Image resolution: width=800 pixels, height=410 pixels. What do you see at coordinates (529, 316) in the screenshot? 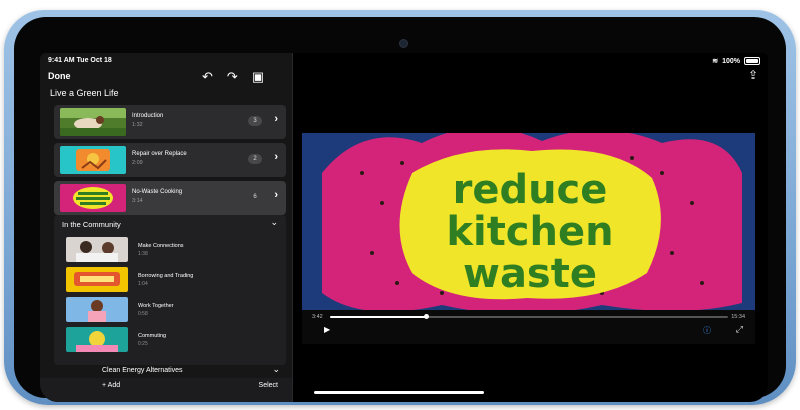
I see `scrubber` at bounding box center [529, 316].